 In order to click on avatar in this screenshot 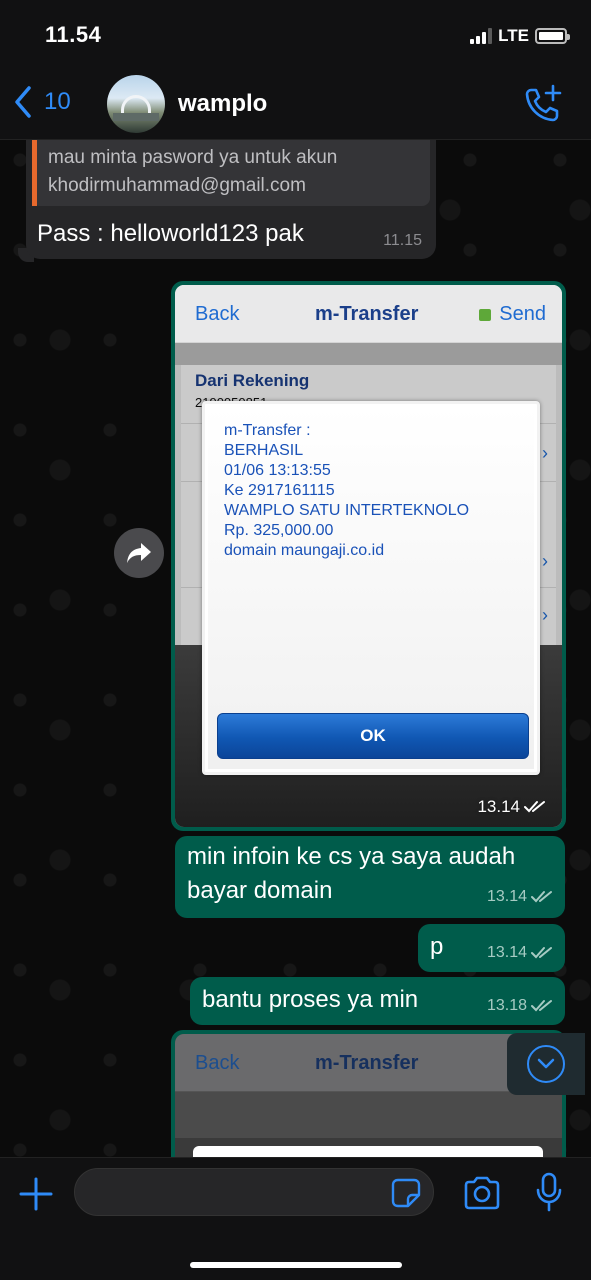, I will do `click(136, 104)`.